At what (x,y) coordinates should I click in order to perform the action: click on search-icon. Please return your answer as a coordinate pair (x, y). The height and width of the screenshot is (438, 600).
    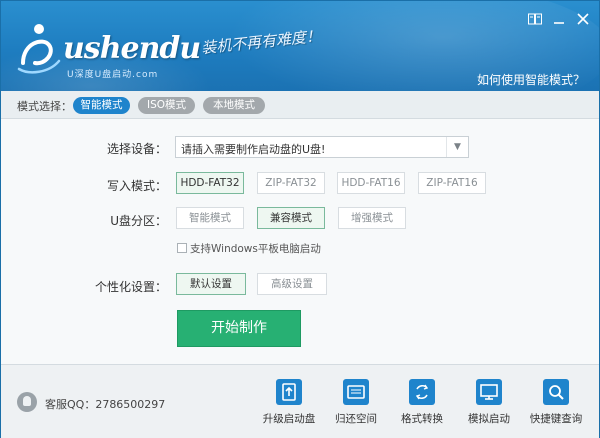
    Looking at the image, I should click on (556, 392).